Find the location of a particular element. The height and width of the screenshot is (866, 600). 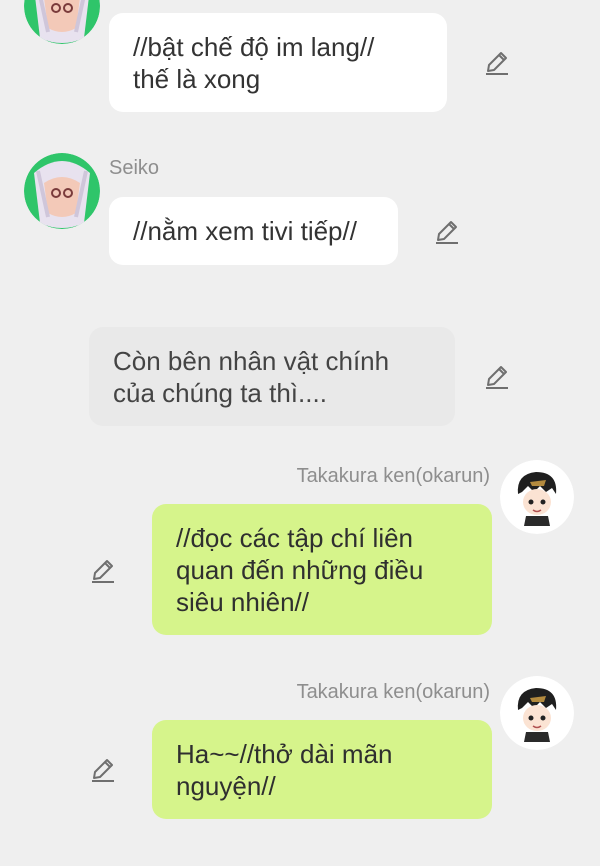

message-text: Ha~~//thở dài mãn nguyện// is located at coordinates (284, 770).